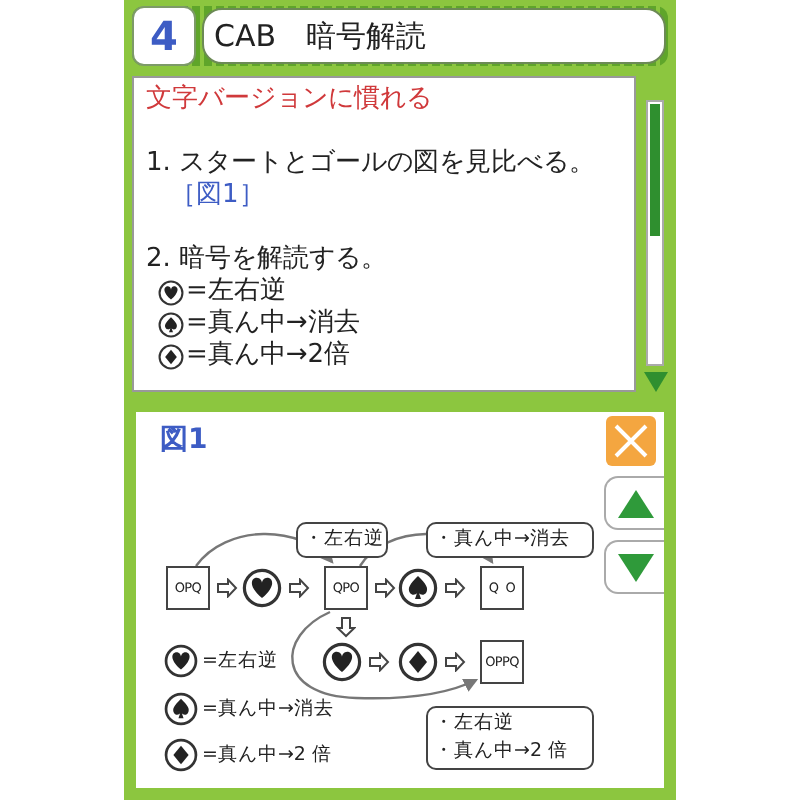 The image size is (800, 800). Describe the element at coordinates (267, 755) in the screenshot. I see `legend-text: =真ん中→2 倍` at that location.